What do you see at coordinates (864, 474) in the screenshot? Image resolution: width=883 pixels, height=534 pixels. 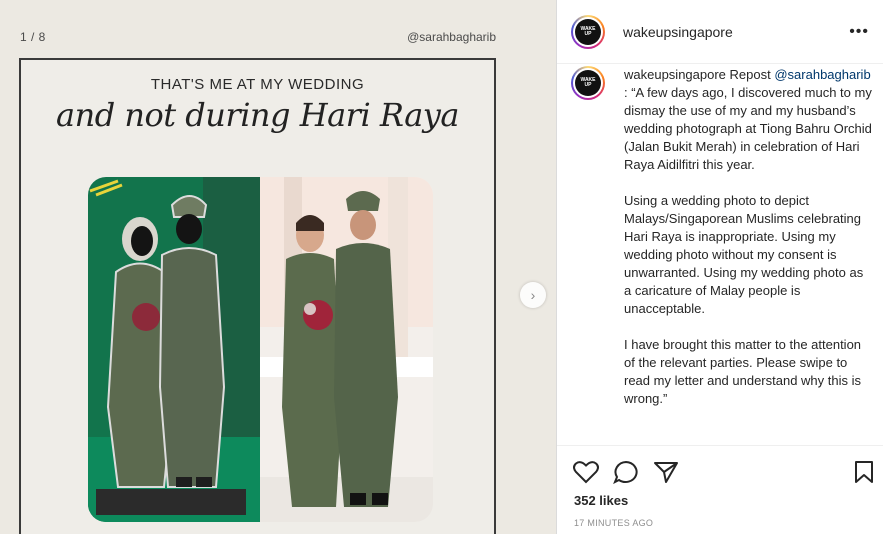 I see `bookmark-icon` at bounding box center [864, 474].